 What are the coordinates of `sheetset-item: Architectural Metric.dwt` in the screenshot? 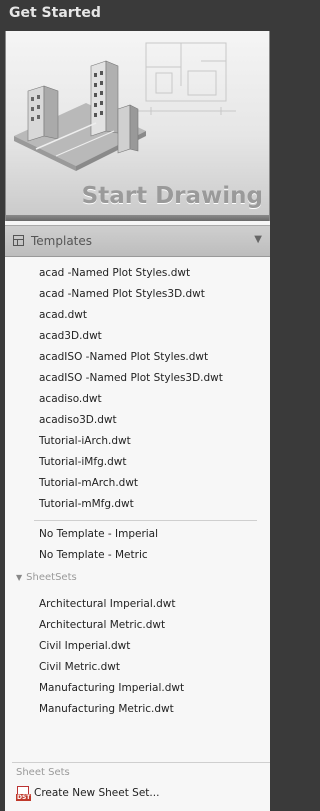 It's located at (137, 625).